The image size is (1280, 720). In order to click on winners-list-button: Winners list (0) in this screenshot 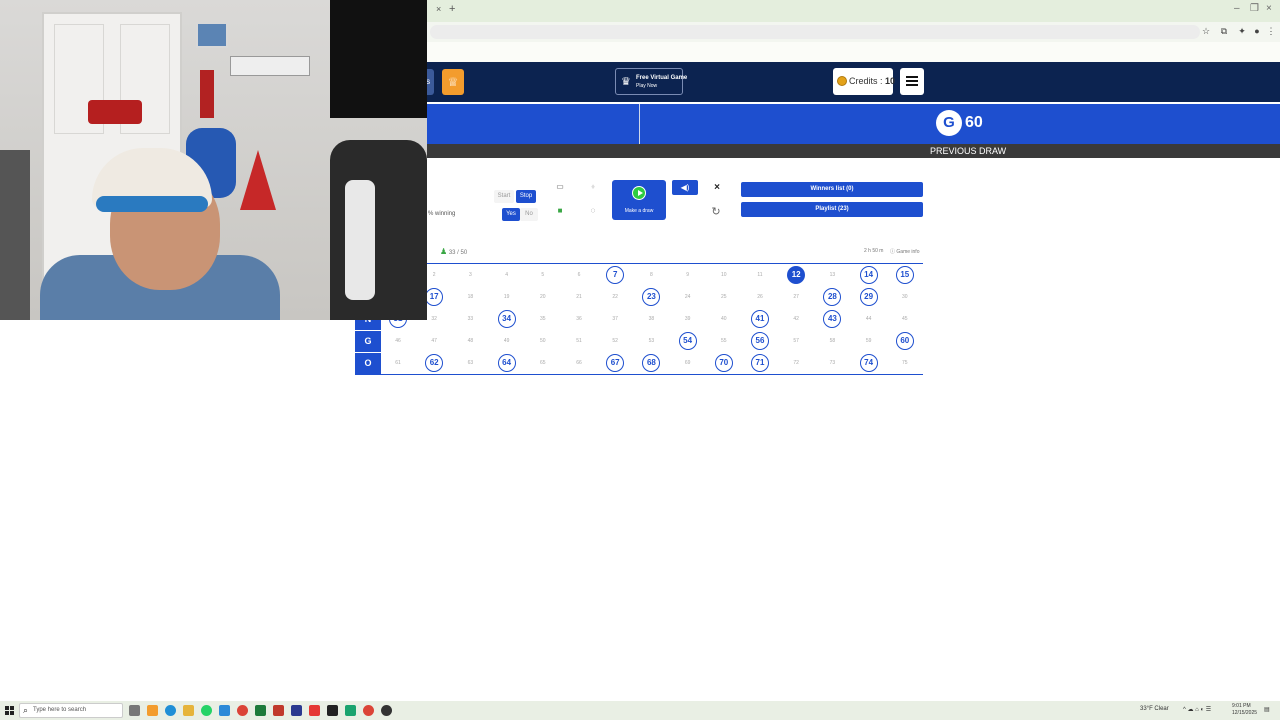, I will do `click(832, 189)`.